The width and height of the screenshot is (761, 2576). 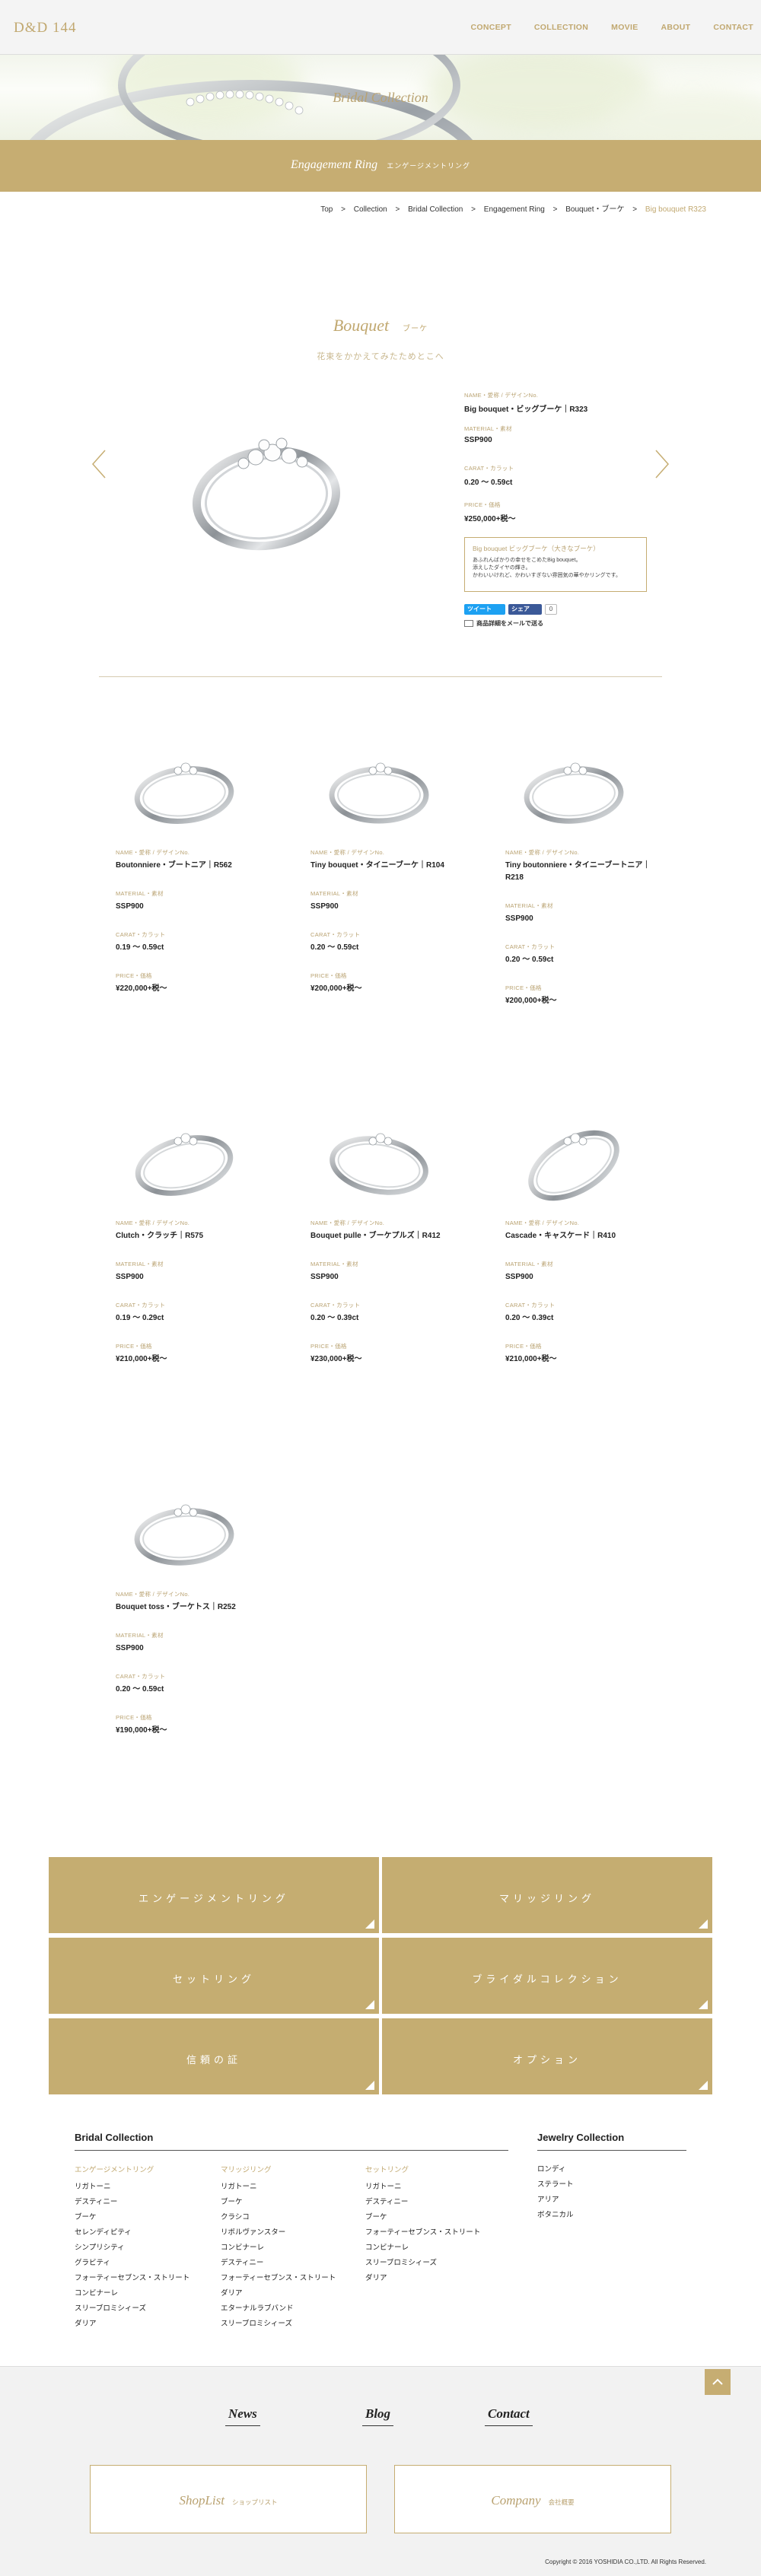 What do you see at coordinates (600, 28) in the screenshot?
I see `main-nav: CONCEPT COLLECTION MOVIE ABOUT CONTACT` at bounding box center [600, 28].